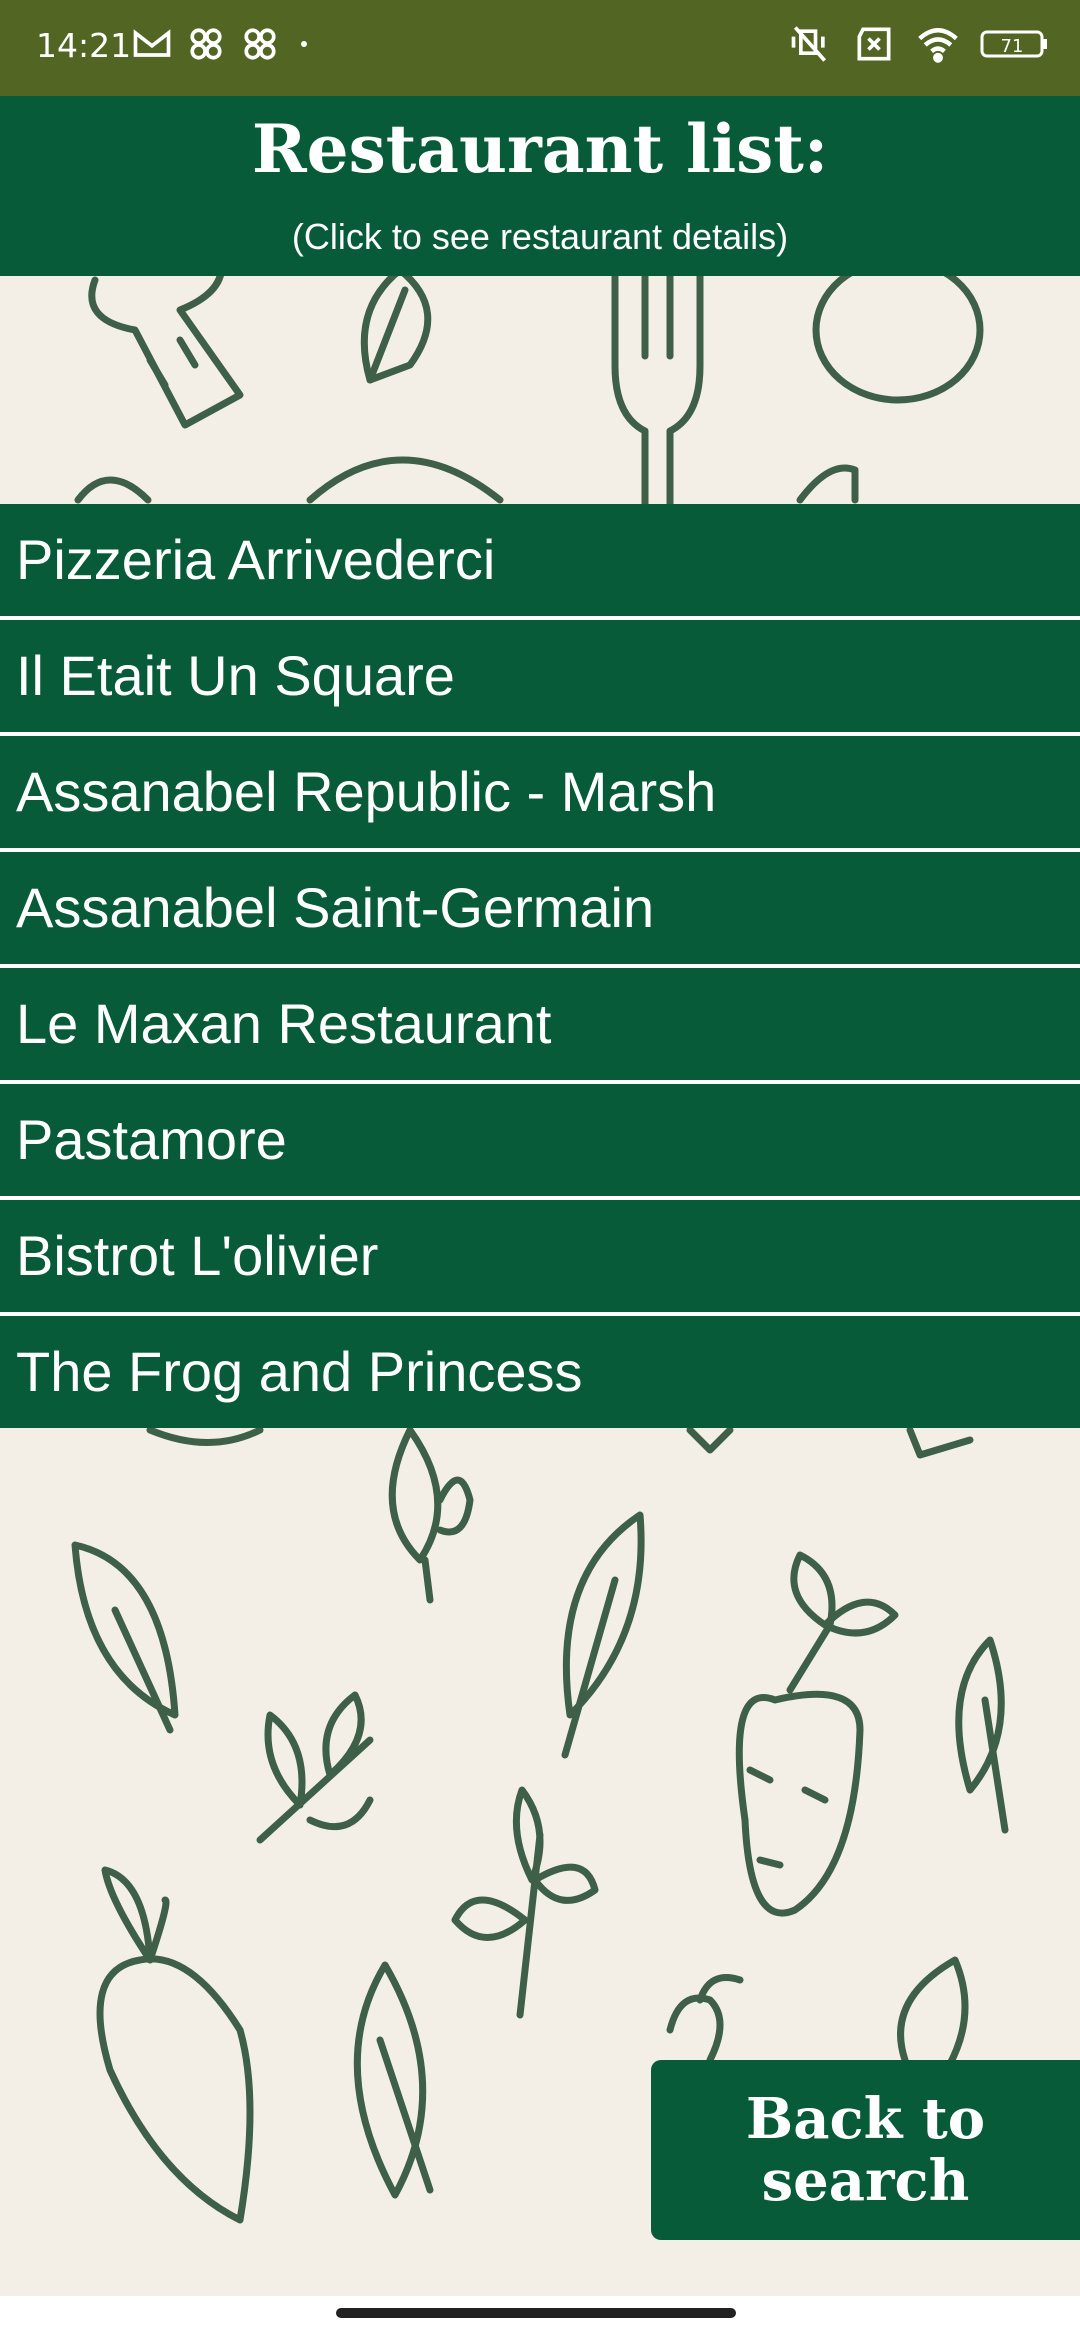  What do you see at coordinates (304, 44) in the screenshot?
I see `dot-icon` at bounding box center [304, 44].